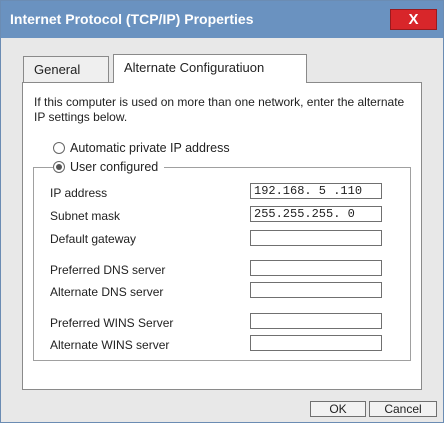 This screenshot has width=444, height=423. I want to click on user-configured-option-label: User configured, so click(114, 167).